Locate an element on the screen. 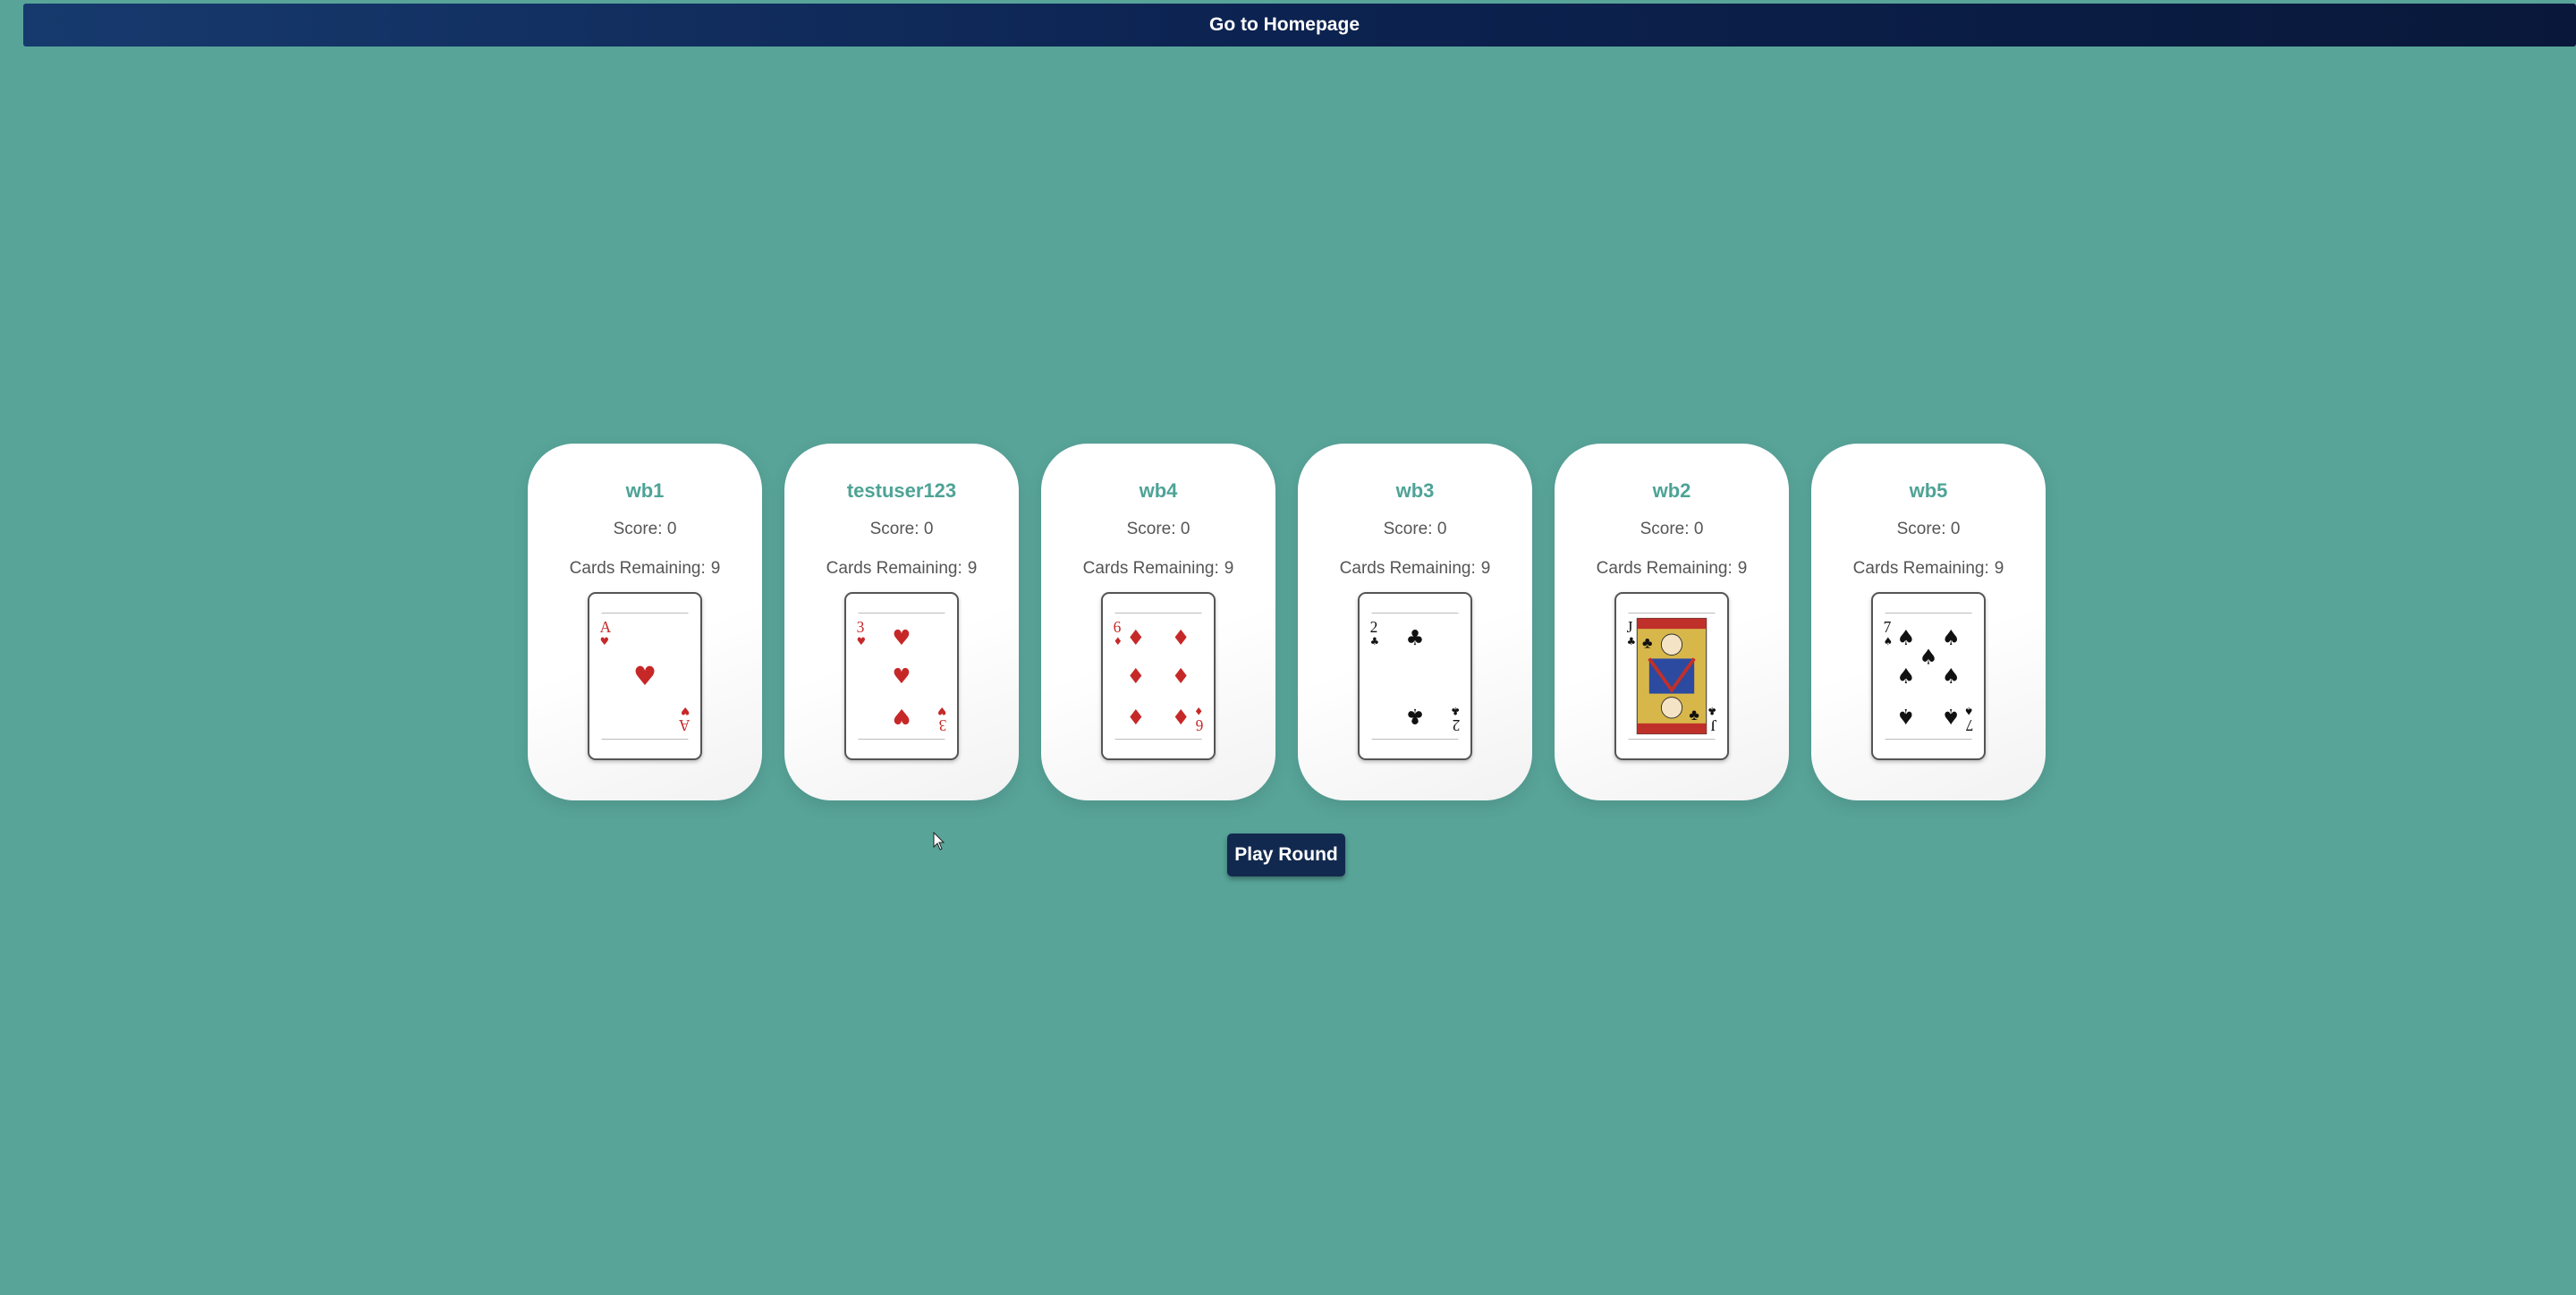 The width and height of the screenshot is (2576, 1295). playing-card: 2 ♣ 2 ♣ ♣ ♣ is located at coordinates (1415, 676).